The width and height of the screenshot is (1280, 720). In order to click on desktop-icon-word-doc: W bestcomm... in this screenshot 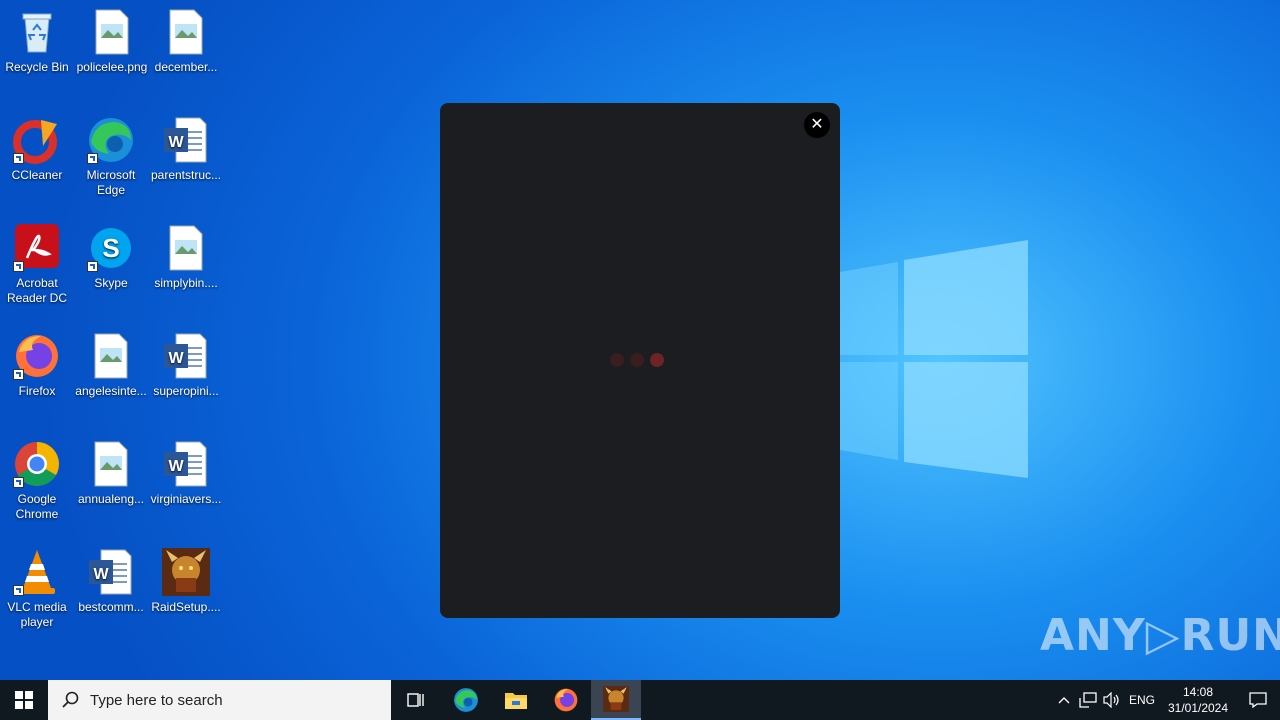, I will do `click(111, 581)`.